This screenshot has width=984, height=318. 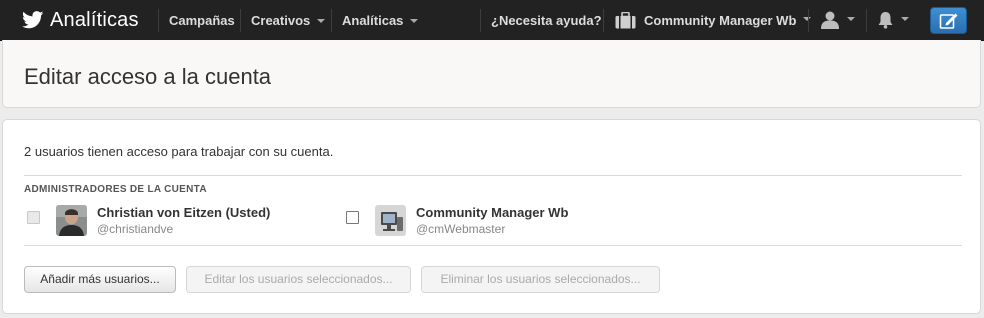 I want to click on user-icon, so click(x=830, y=20).